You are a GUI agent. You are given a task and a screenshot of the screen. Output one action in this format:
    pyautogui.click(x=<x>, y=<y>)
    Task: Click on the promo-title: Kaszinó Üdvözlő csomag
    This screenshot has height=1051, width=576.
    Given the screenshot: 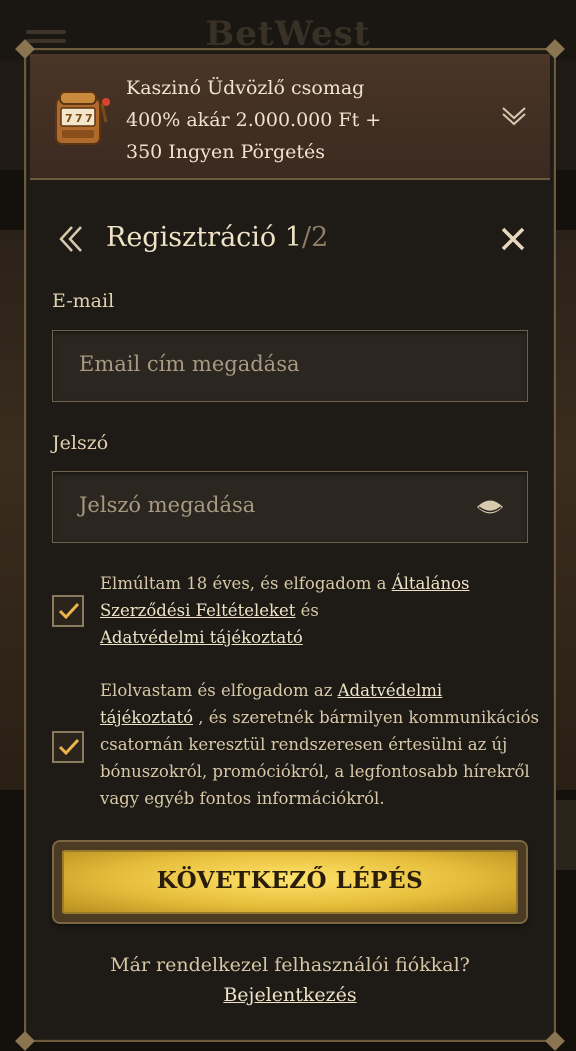 What is the action you would take?
    pyautogui.click(x=245, y=88)
    